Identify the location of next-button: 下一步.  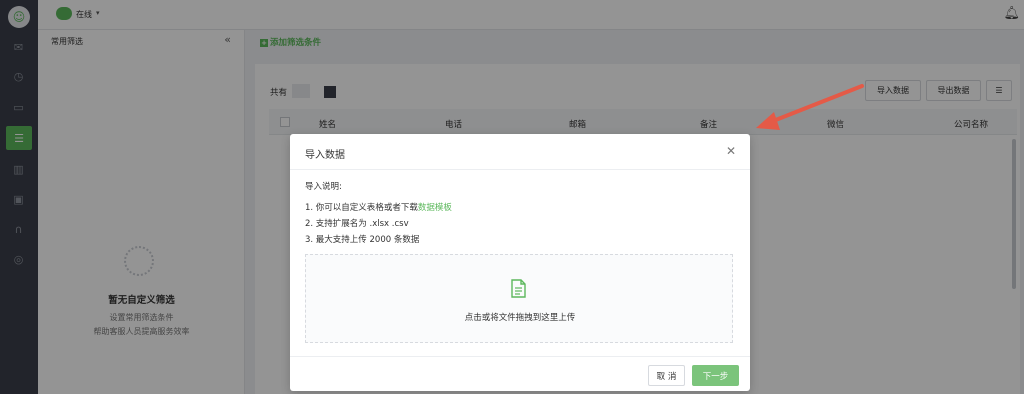
(715, 375).